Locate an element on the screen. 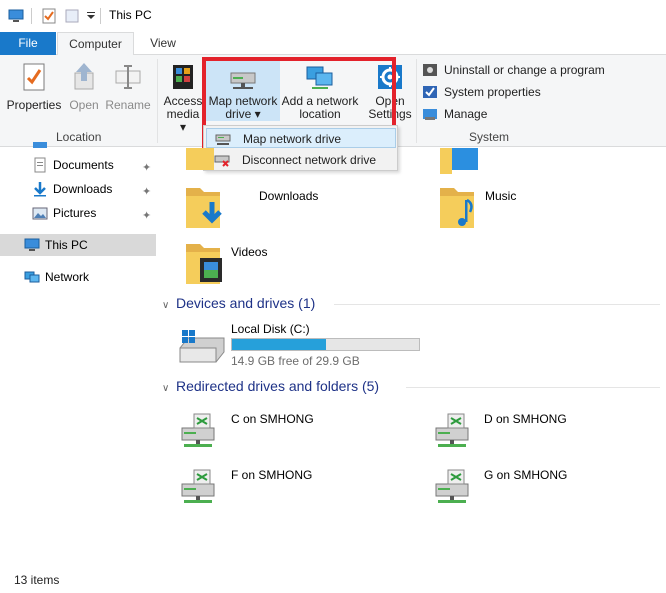 The image size is (666, 593). nav-label: Network is located at coordinates (67, 277).